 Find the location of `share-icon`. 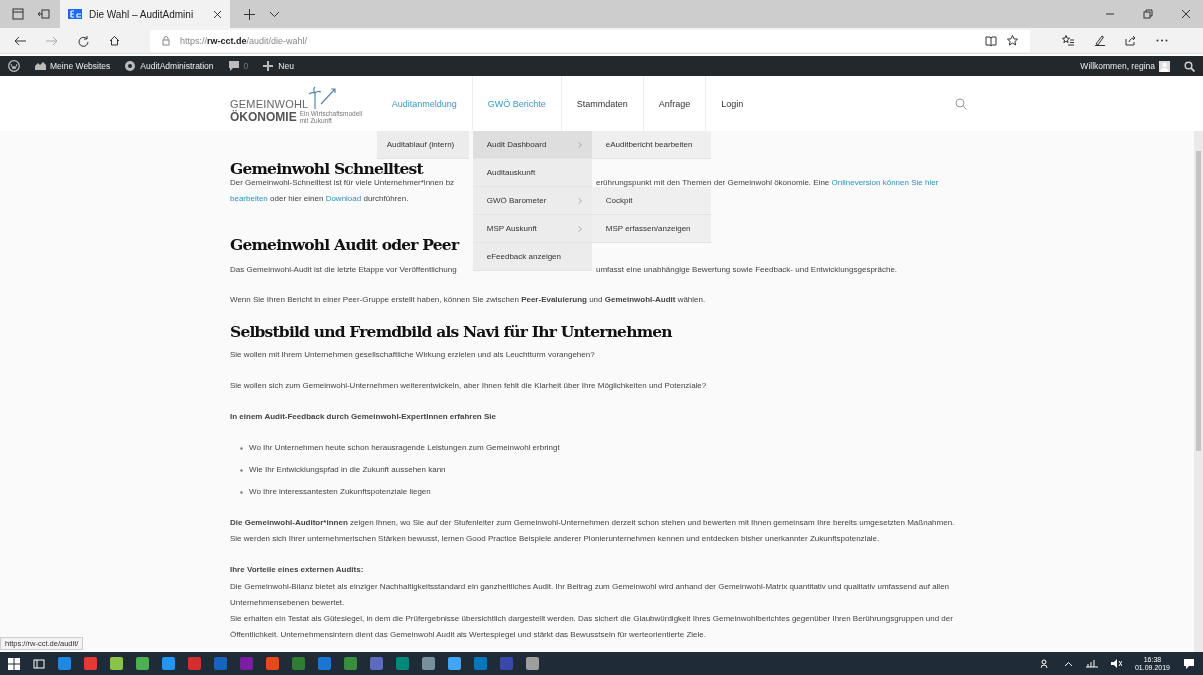

share-icon is located at coordinates (1130, 40).